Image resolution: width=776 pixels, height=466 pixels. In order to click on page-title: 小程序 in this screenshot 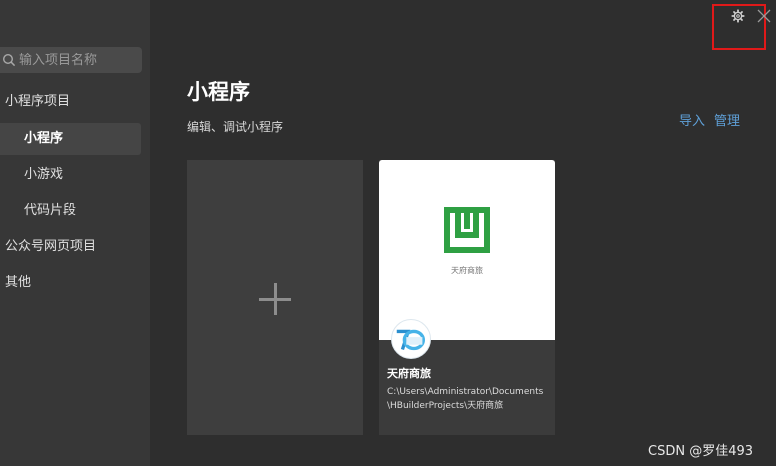, I will do `click(218, 92)`.